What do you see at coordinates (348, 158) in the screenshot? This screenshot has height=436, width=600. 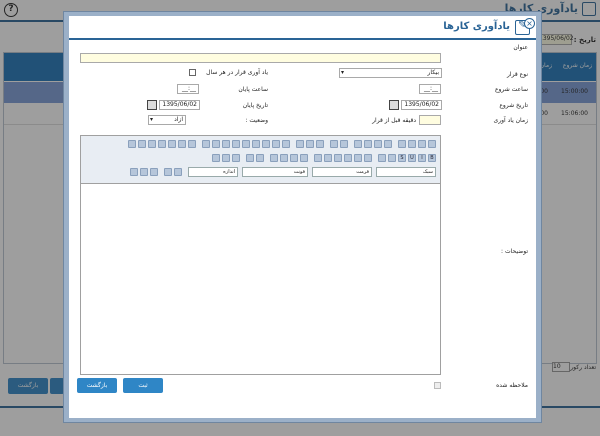 I see `outdent-icon` at bounding box center [348, 158].